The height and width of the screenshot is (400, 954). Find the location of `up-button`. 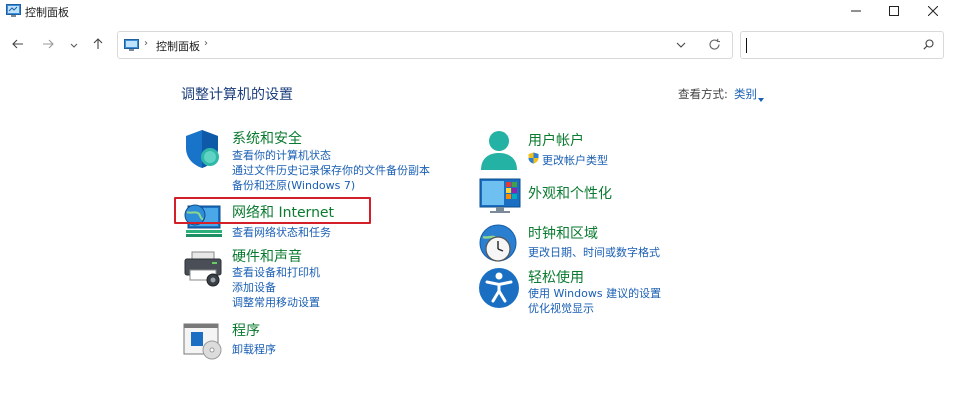

up-button is located at coordinates (98, 45).